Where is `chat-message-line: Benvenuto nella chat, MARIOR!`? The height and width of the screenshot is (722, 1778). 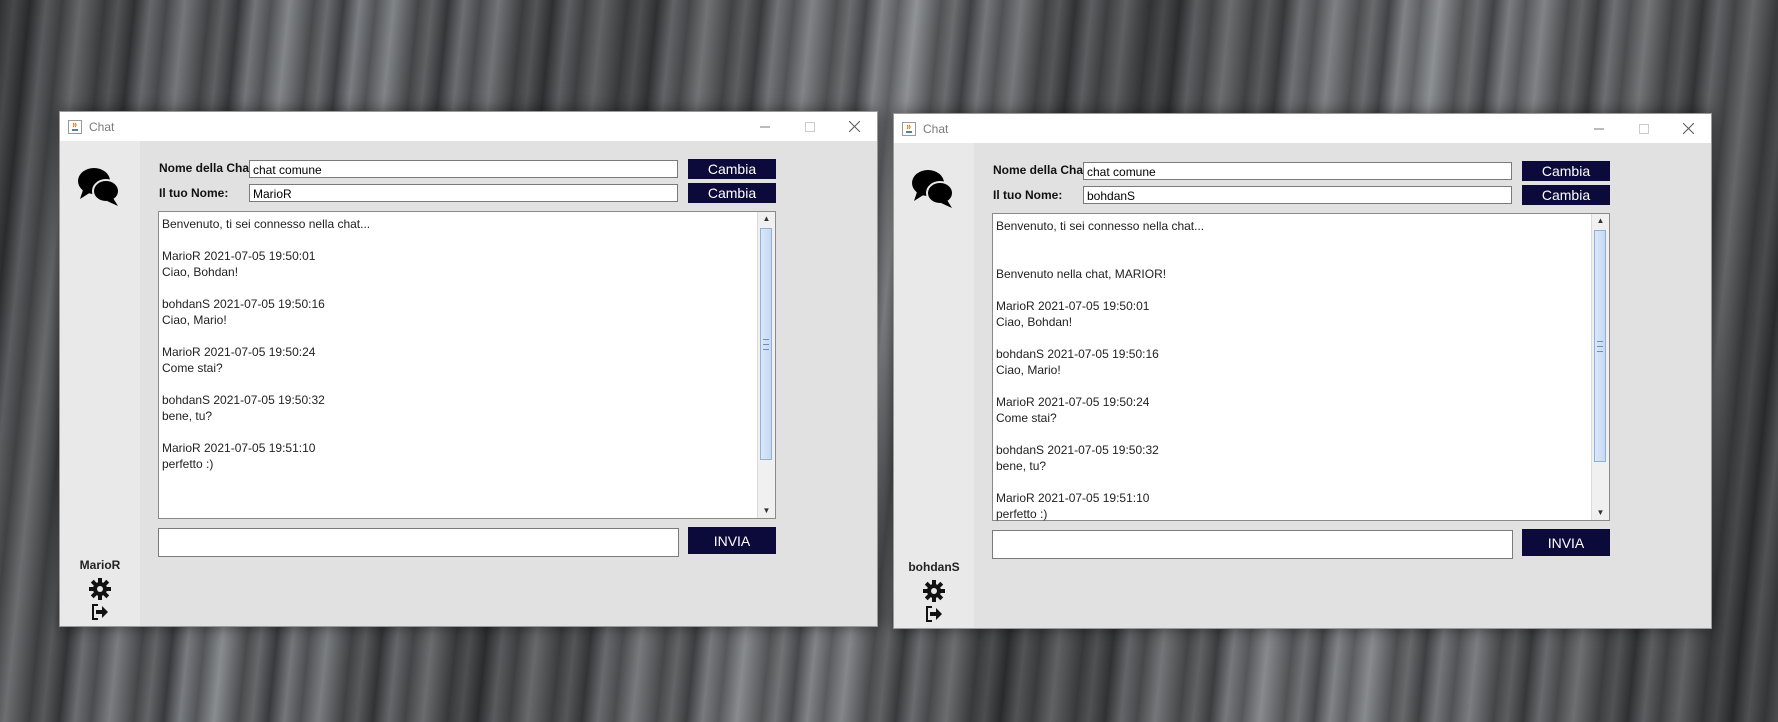 chat-message-line: Benvenuto nella chat, MARIOR! is located at coordinates (1081, 274).